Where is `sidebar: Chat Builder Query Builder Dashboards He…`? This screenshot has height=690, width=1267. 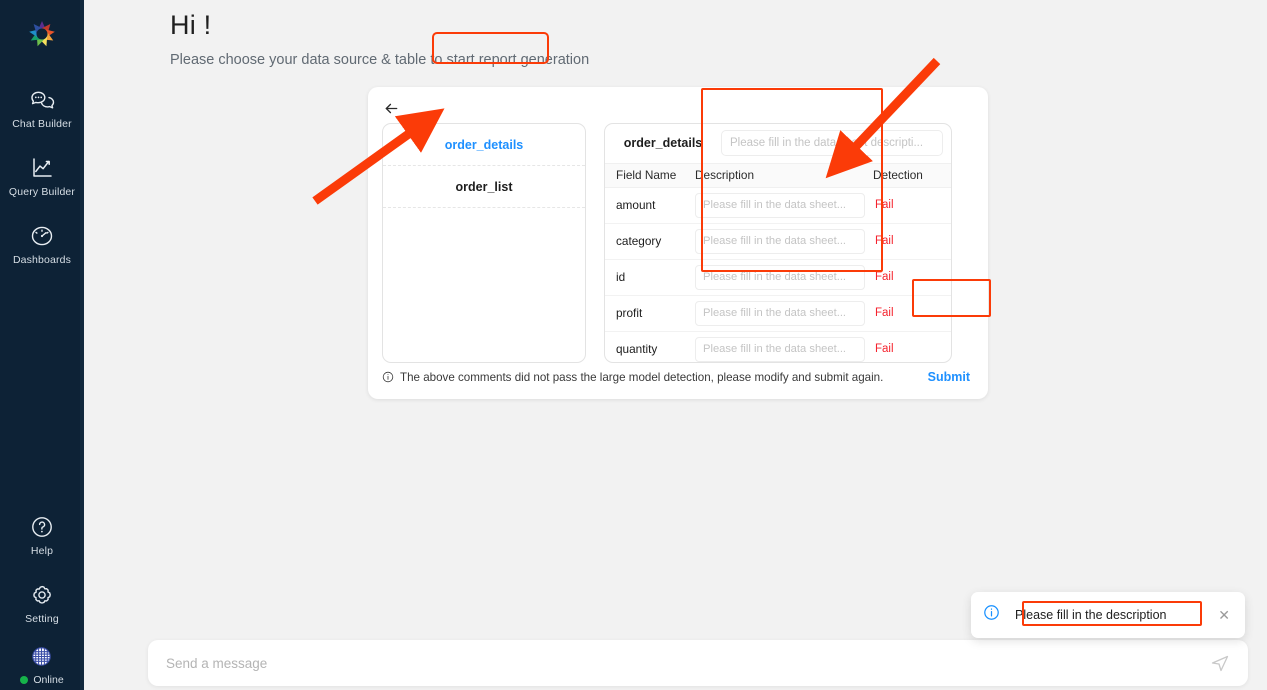
sidebar: Chat Builder Query Builder Dashboards He… is located at coordinates (42, 345).